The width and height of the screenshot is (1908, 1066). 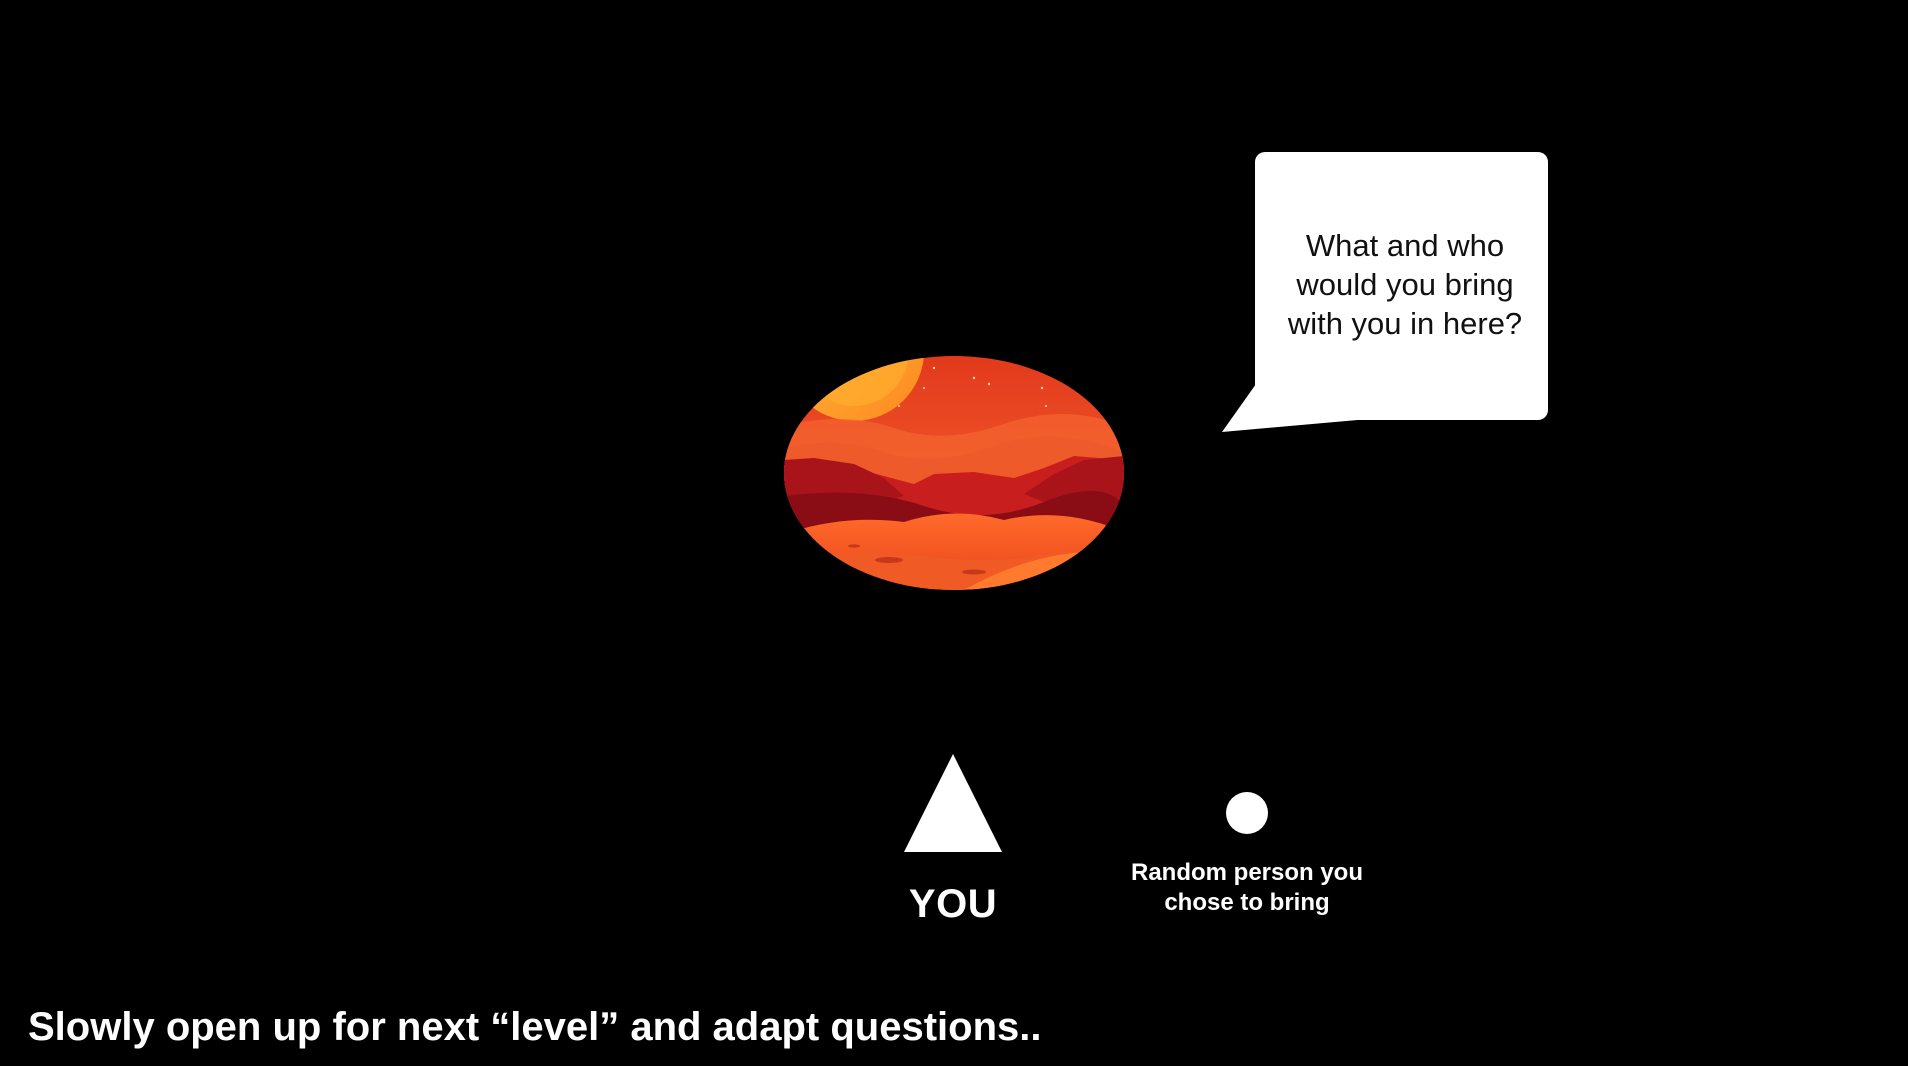 I want to click on mars-landscape-image, so click(x=954, y=473).